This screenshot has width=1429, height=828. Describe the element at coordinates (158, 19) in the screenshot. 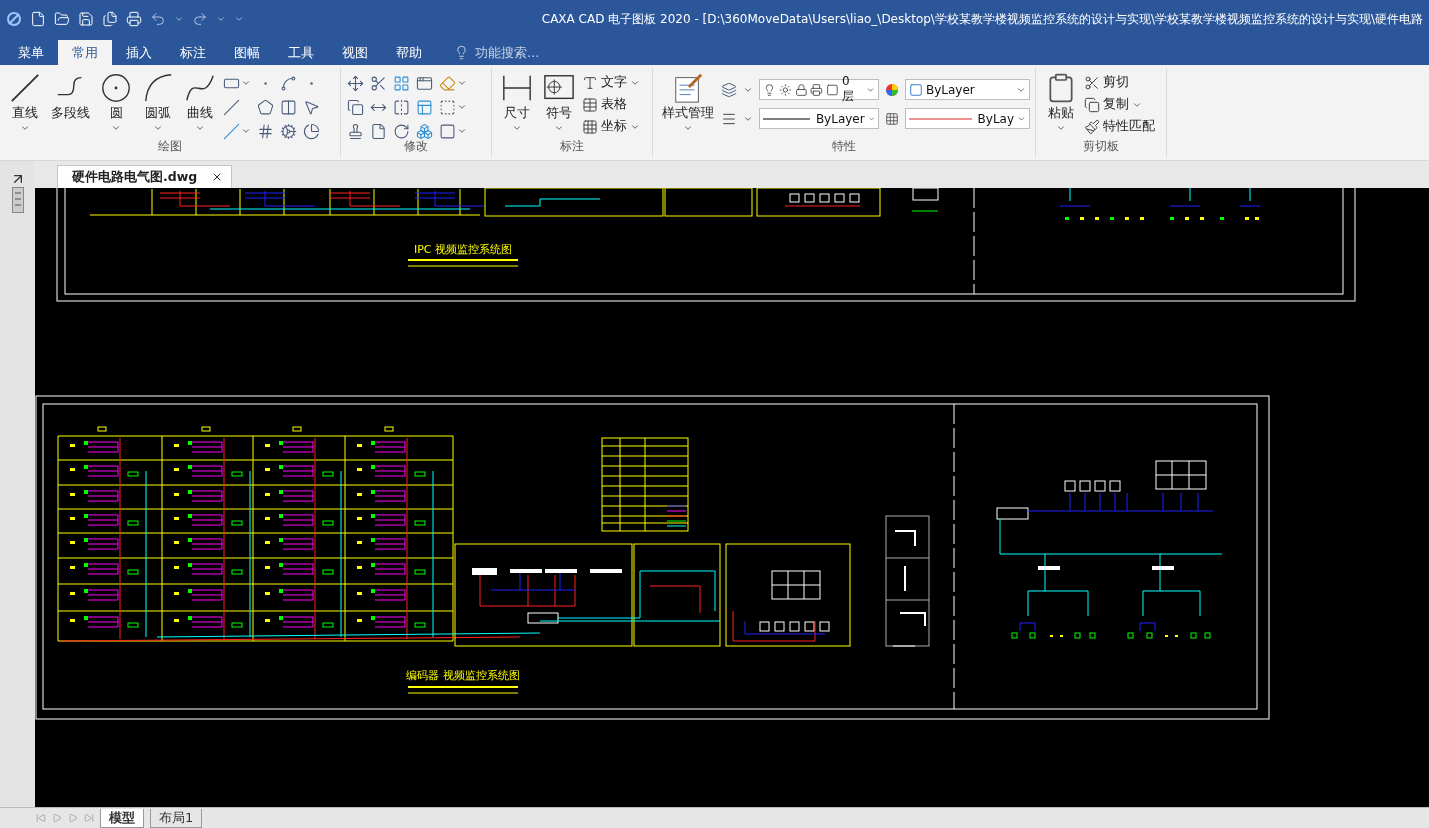

I see `undo-icon` at that location.